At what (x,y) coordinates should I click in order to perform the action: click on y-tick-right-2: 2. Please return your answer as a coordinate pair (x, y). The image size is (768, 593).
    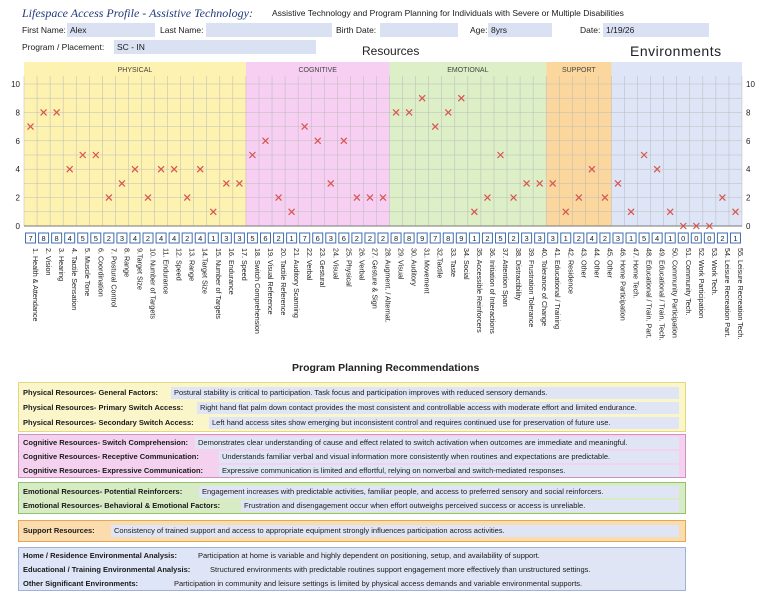
    Looking at the image, I should click on (748, 198).